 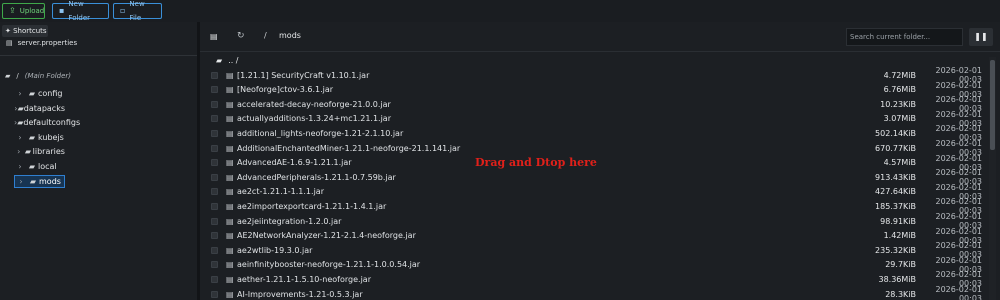 What do you see at coordinates (123, 10) in the screenshot?
I see `new-file-icon: ▫` at bounding box center [123, 10].